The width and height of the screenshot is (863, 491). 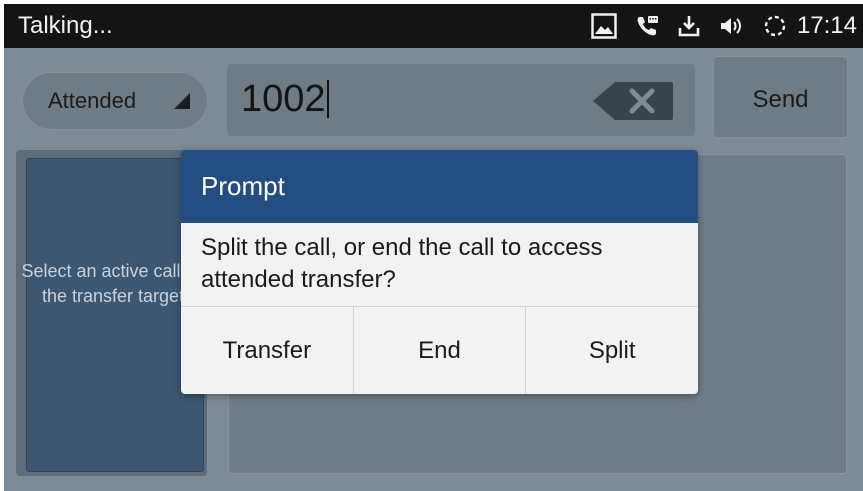 What do you see at coordinates (633, 103) in the screenshot?
I see `backspace-icon` at bounding box center [633, 103].